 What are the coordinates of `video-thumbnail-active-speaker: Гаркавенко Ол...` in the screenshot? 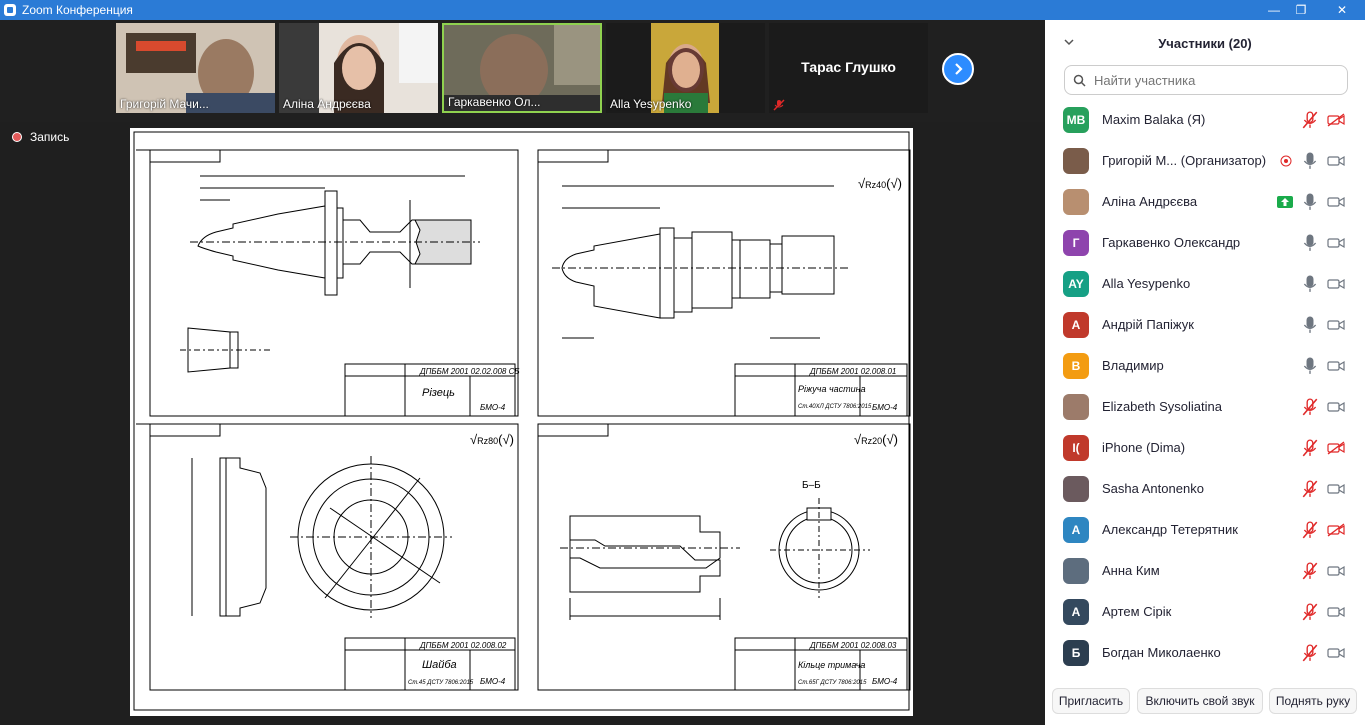 It's located at (522, 68).